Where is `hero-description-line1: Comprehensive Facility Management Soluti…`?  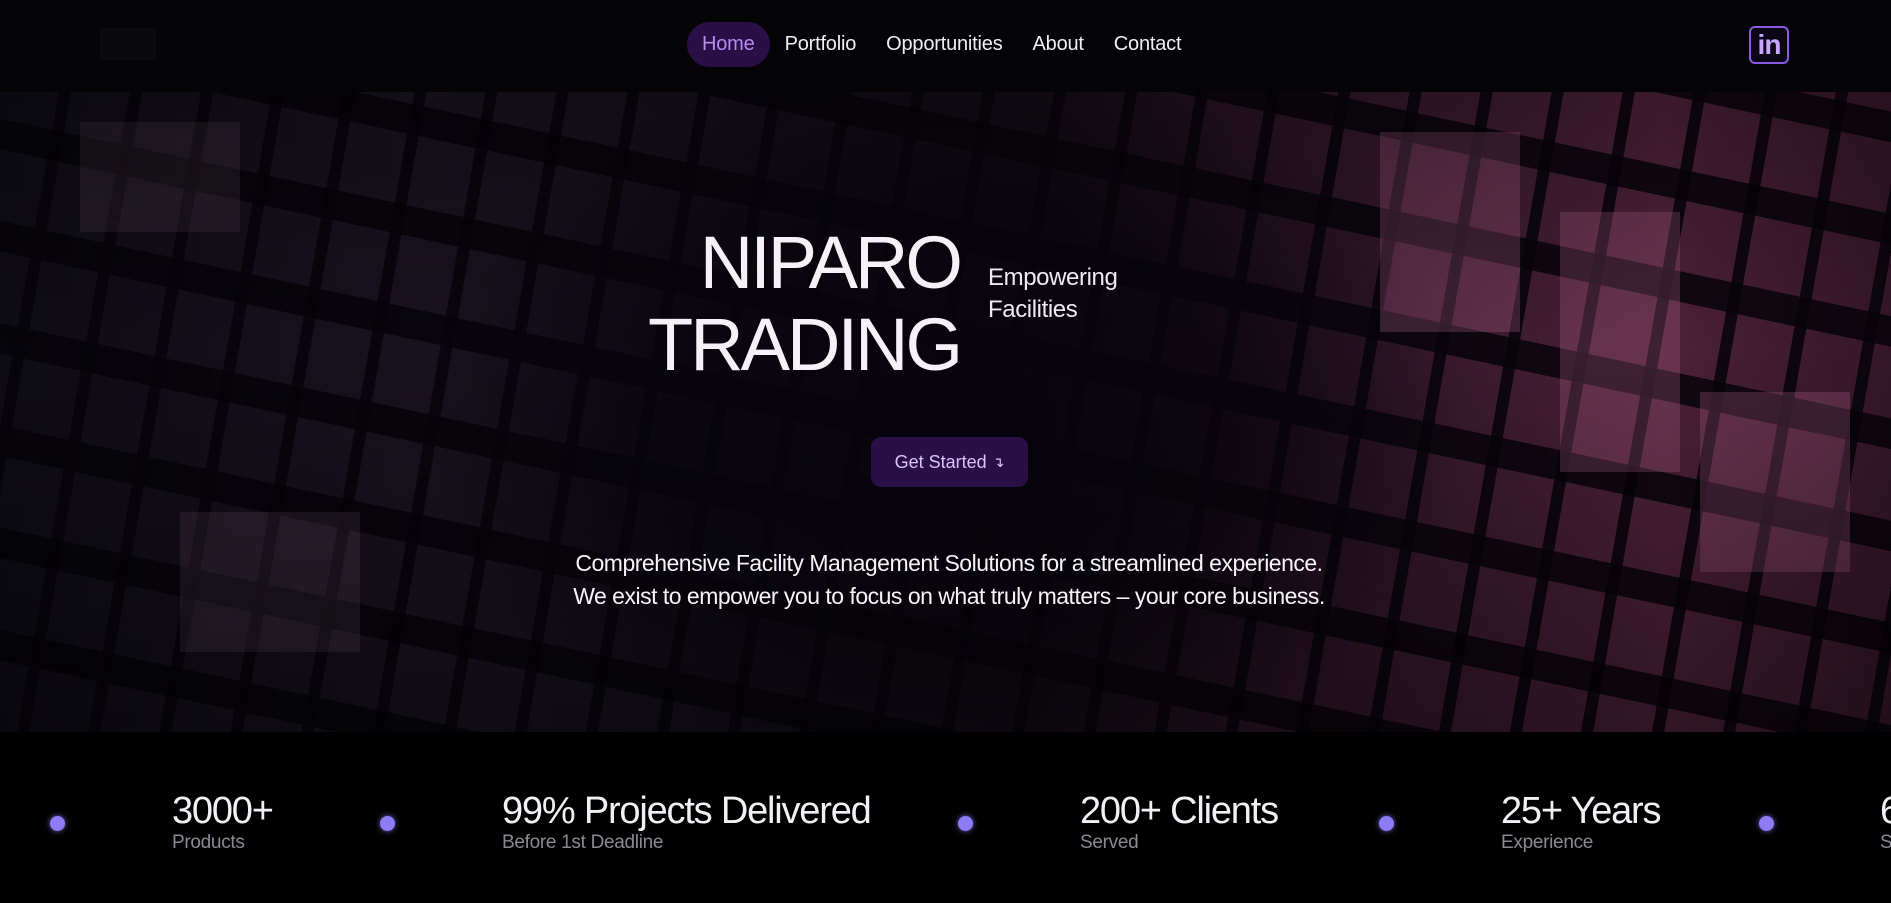
hero-description-line1: Comprehensive Facility Management Soluti… is located at coordinates (949, 563).